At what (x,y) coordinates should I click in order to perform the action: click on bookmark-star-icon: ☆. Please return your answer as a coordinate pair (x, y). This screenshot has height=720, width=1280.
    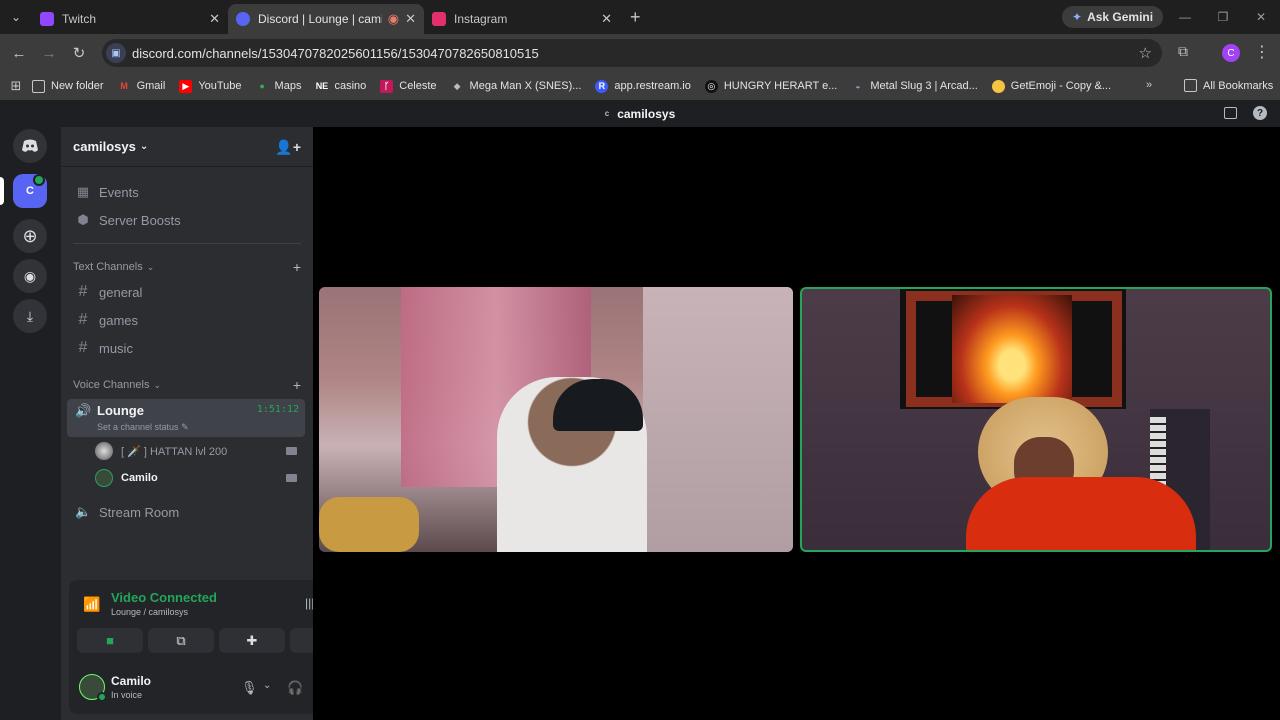
    Looking at the image, I should click on (1145, 53).